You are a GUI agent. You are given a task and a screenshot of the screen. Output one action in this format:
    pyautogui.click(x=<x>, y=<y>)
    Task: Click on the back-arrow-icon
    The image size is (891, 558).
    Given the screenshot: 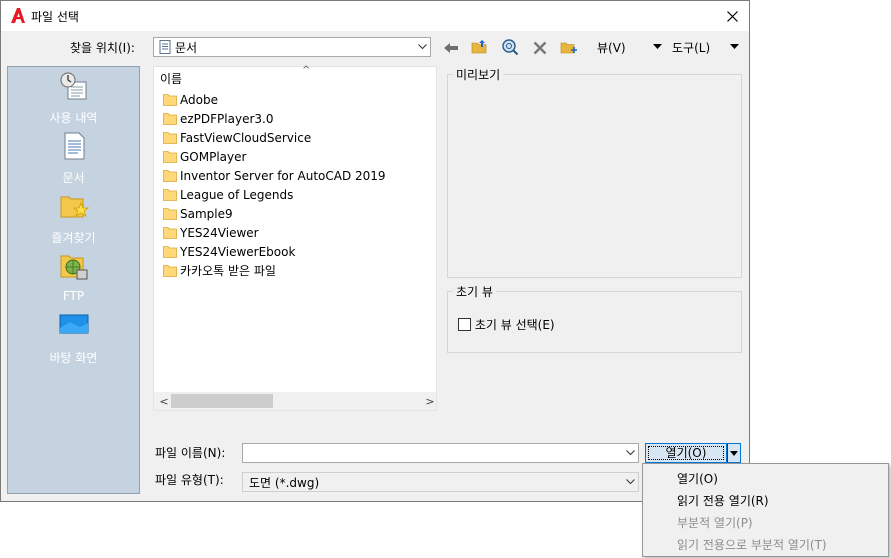 What is the action you would take?
    pyautogui.click(x=451, y=48)
    